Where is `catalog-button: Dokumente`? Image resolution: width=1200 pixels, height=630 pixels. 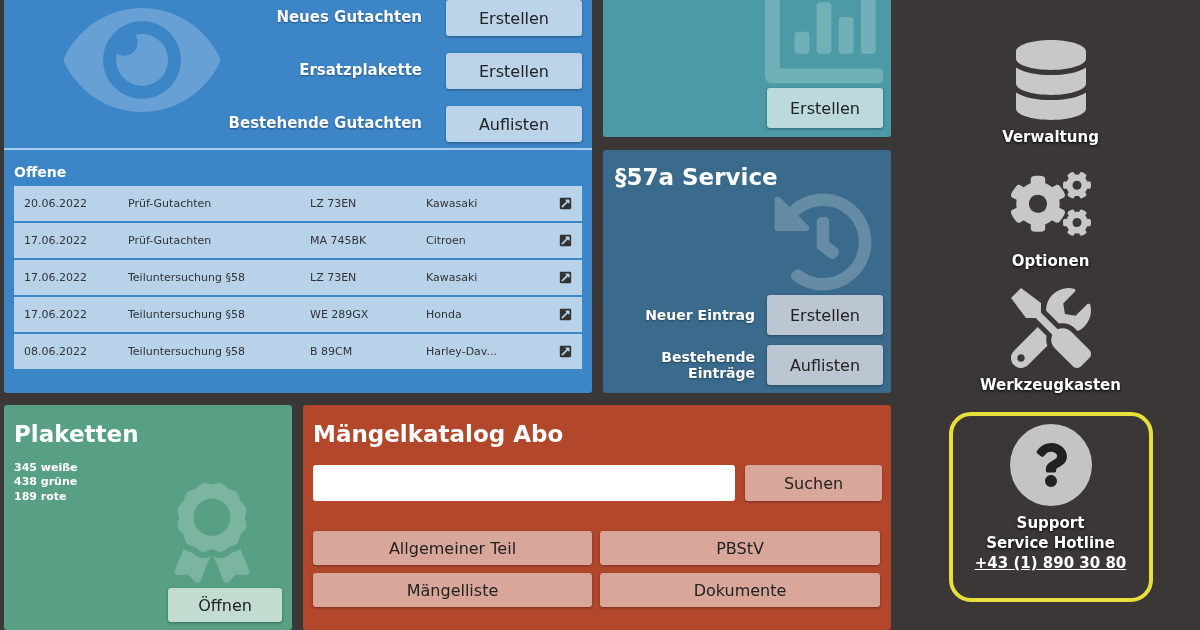
catalog-button: Dokumente is located at coordinates (740, 590).